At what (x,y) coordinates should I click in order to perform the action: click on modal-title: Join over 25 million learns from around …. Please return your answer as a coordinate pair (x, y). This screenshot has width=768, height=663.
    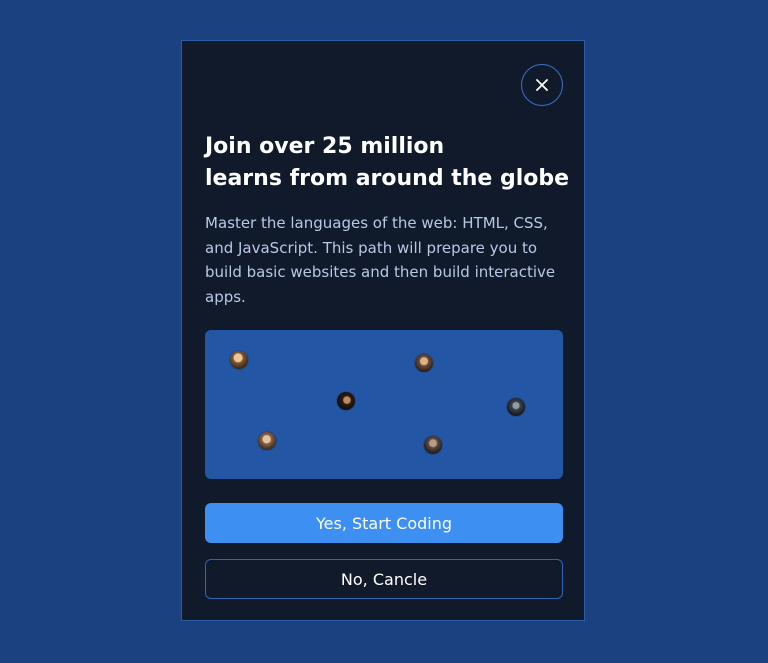
    Looking at the image, I should click on (387, 163).